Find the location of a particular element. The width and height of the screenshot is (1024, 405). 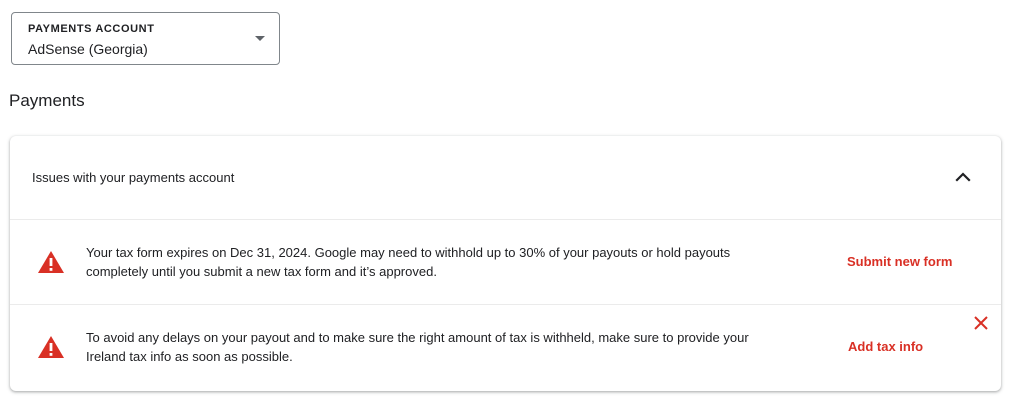

submit-new-form-link: Submit new form is located at coordinates (899, 261).